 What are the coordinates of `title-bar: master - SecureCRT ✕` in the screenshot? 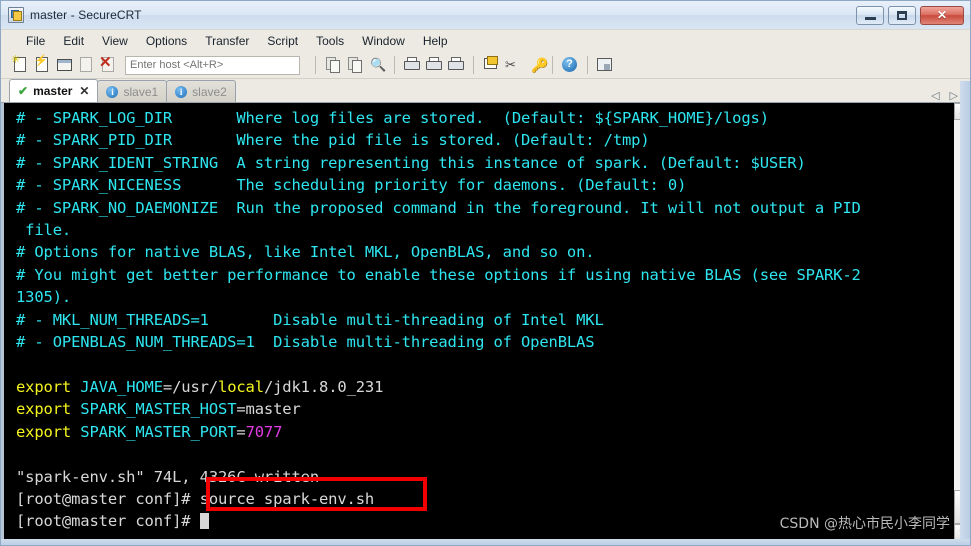 It's located at (485, 15).